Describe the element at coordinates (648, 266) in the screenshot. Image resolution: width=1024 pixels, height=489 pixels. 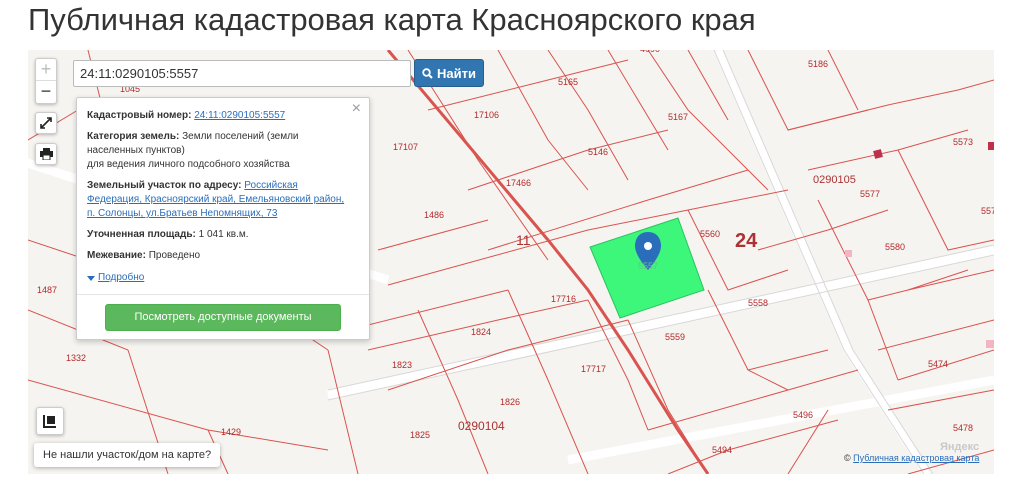
I see `parcel-label: 5557` at that location.